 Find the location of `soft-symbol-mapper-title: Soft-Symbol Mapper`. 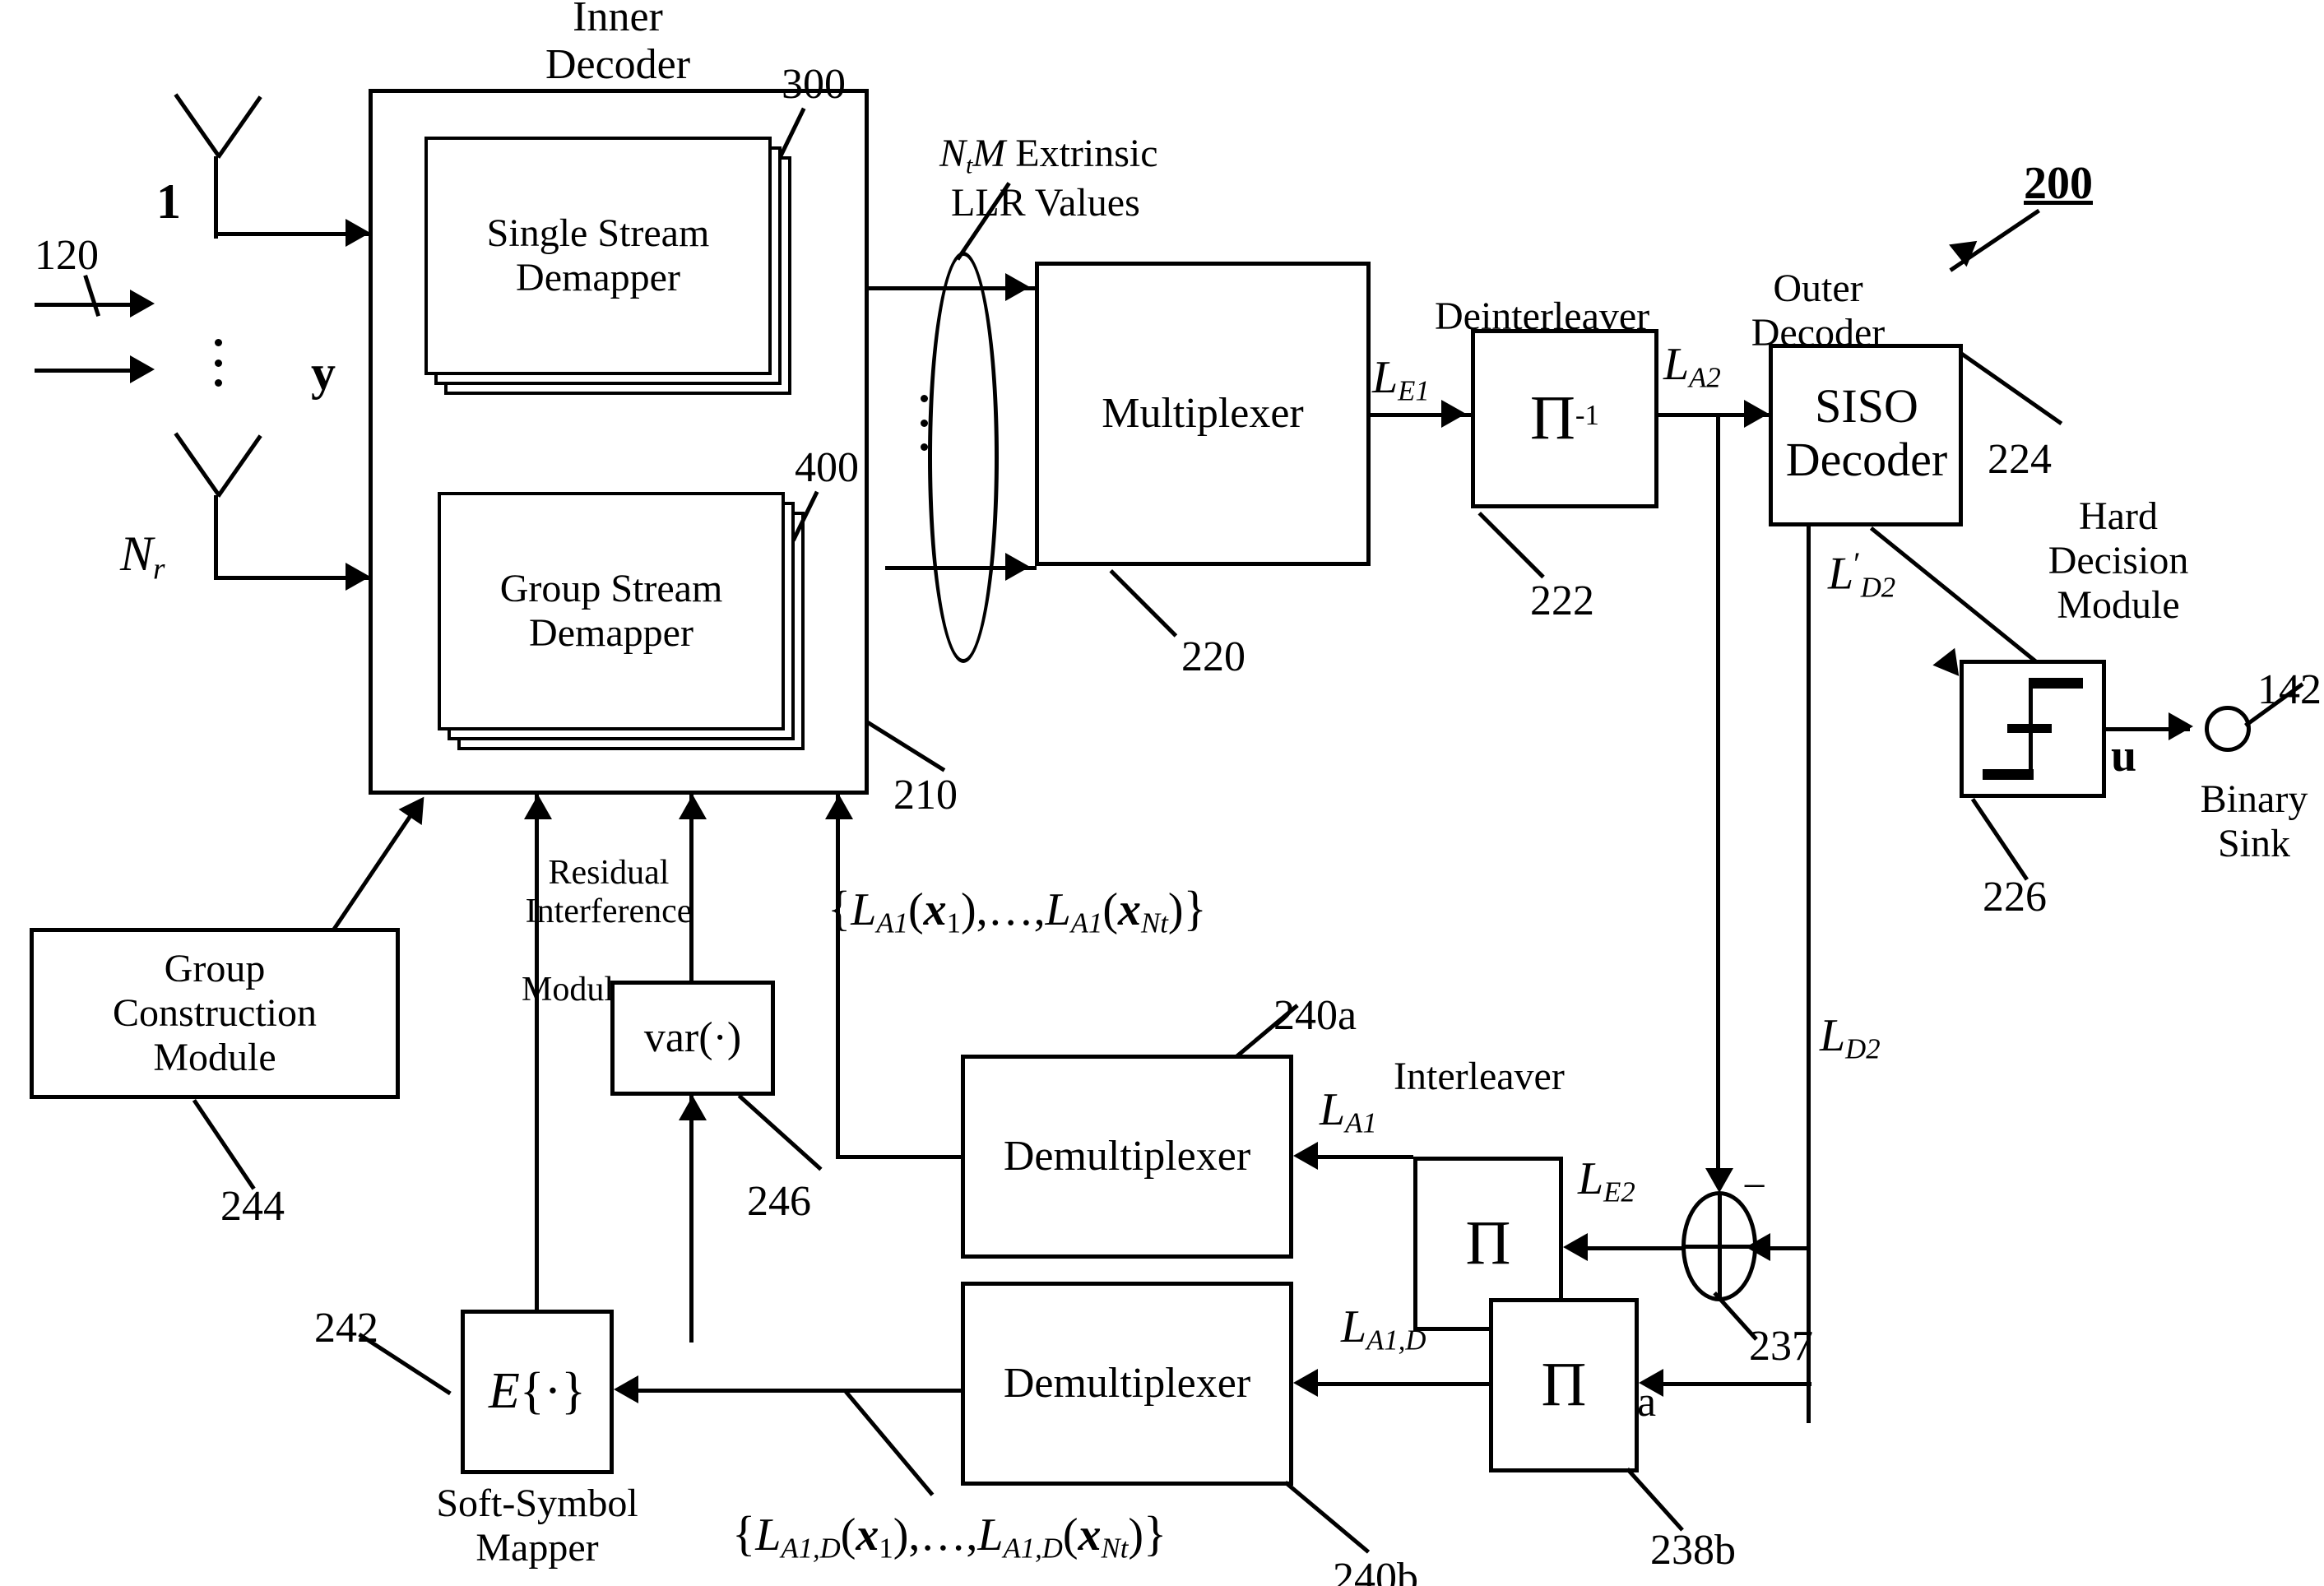

soft-symbol-mapper-title: Soft-Symbol Mapper is located at coordinates (537, 1526).